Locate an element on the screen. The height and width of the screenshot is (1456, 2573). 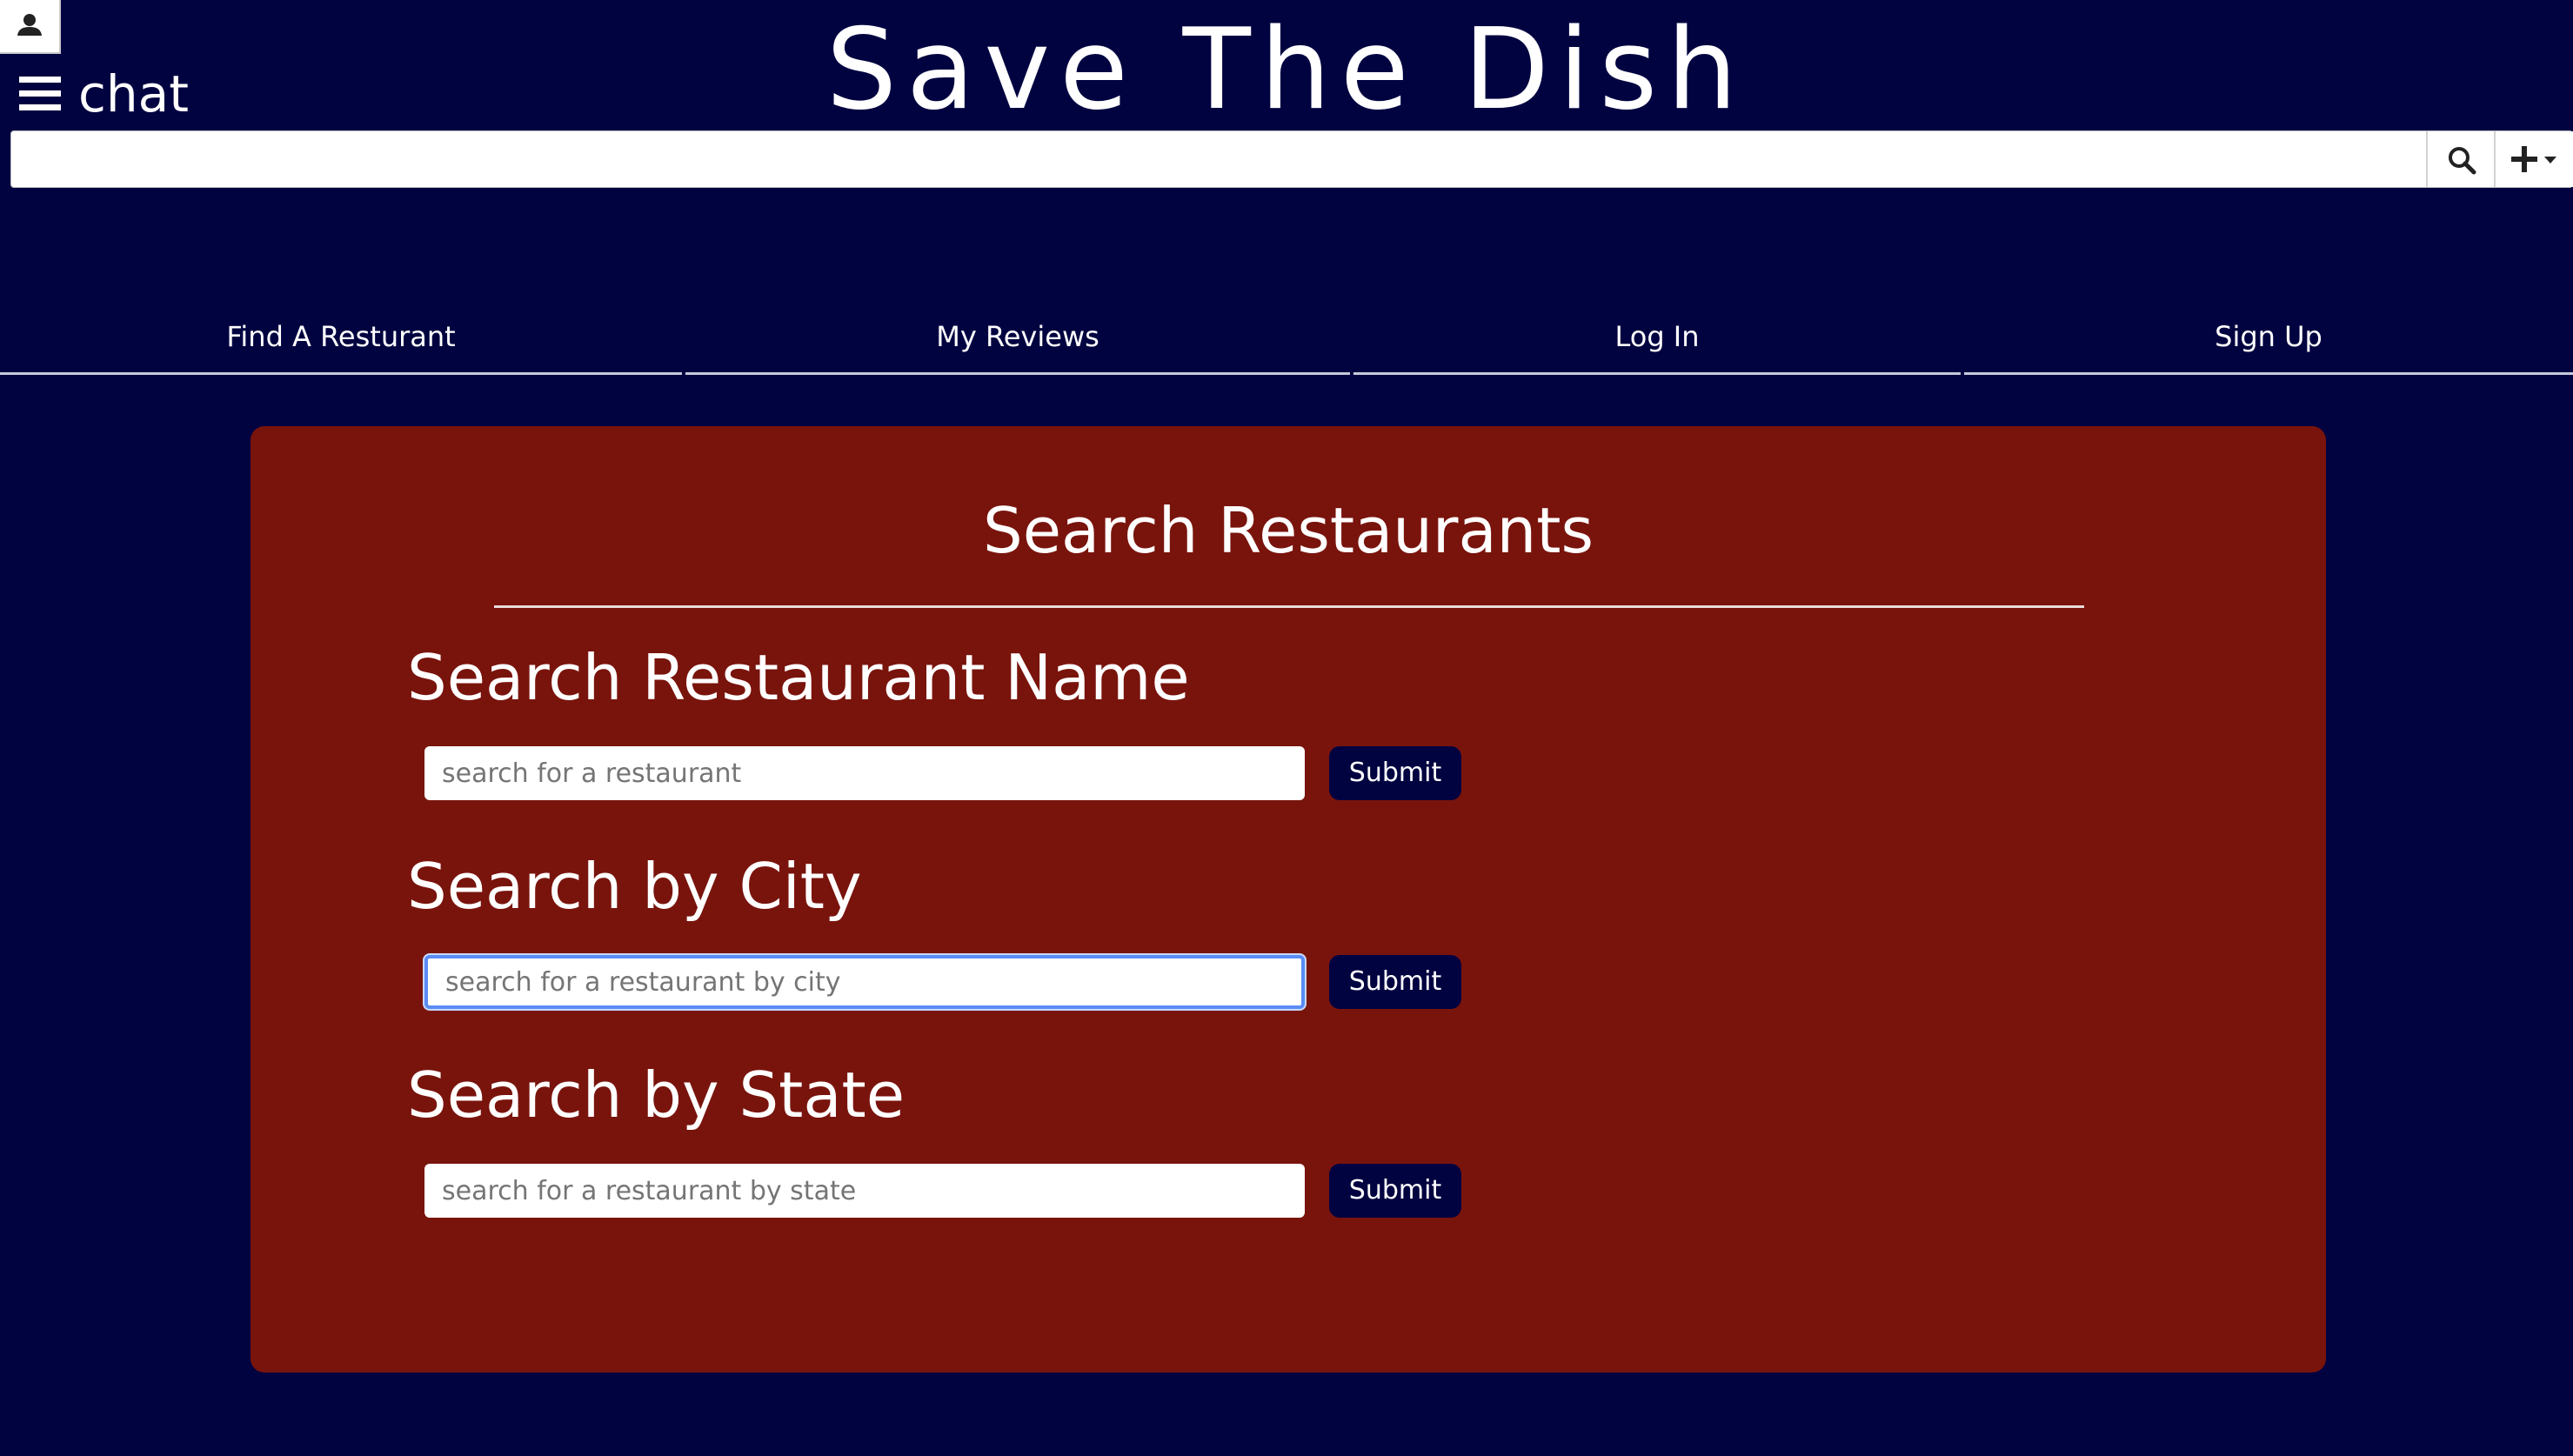
panel-divider is located at coordinates (1289, 606).